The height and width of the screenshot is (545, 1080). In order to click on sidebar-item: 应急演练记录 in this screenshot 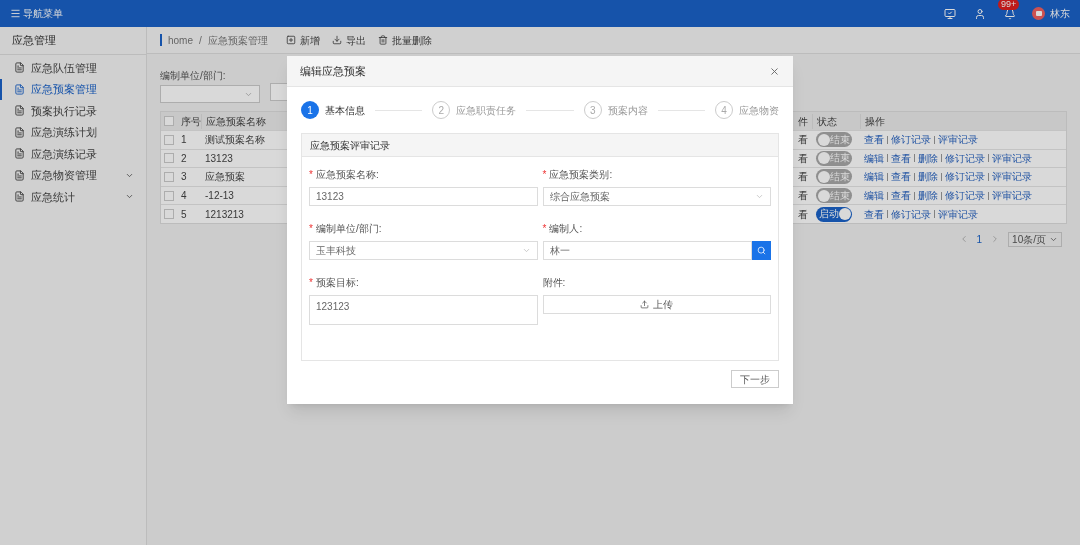, I will do `click(73, 154)`.